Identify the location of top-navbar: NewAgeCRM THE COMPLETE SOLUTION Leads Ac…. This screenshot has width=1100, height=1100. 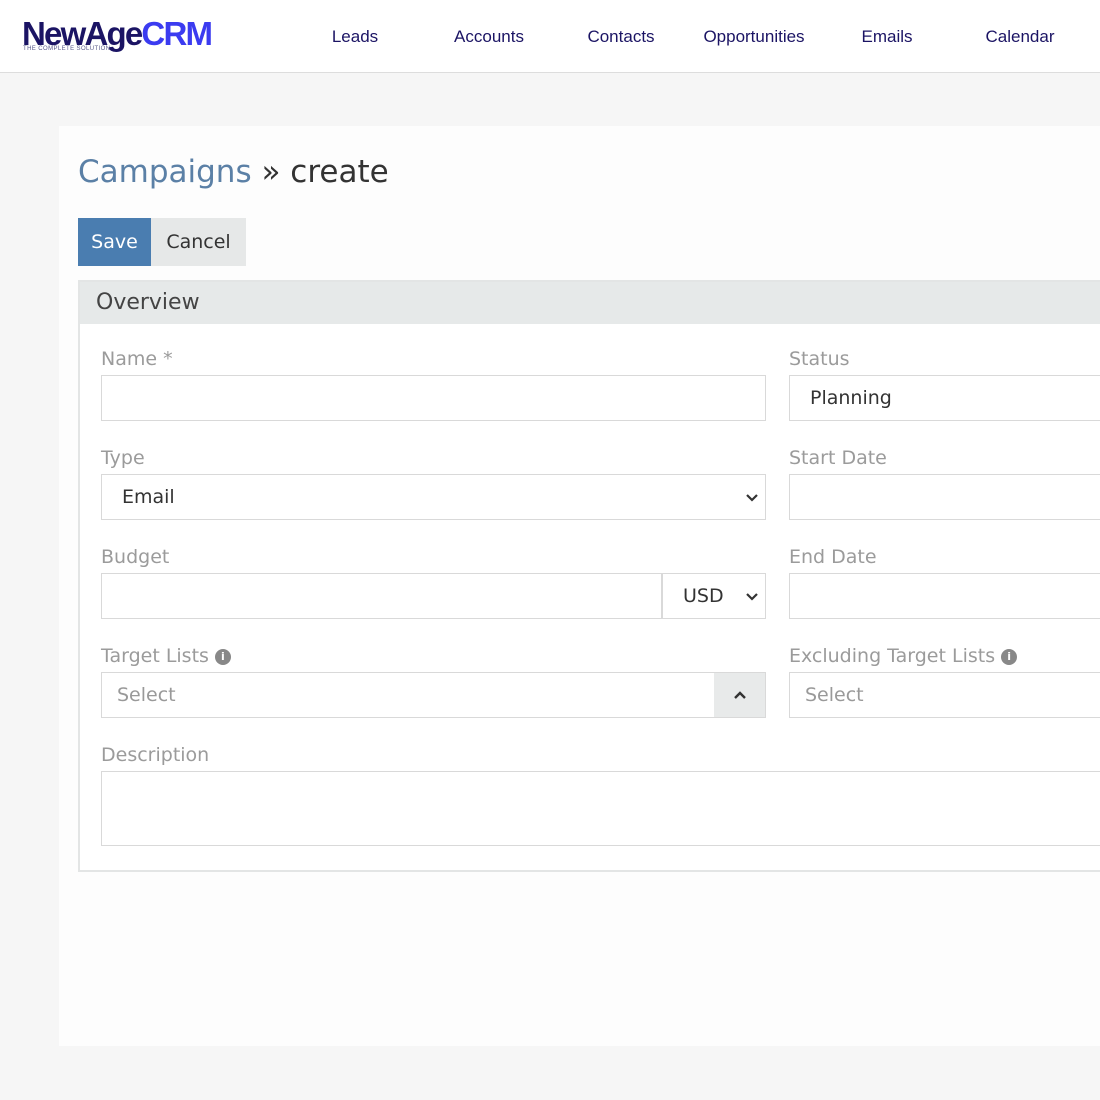
(550, 36).